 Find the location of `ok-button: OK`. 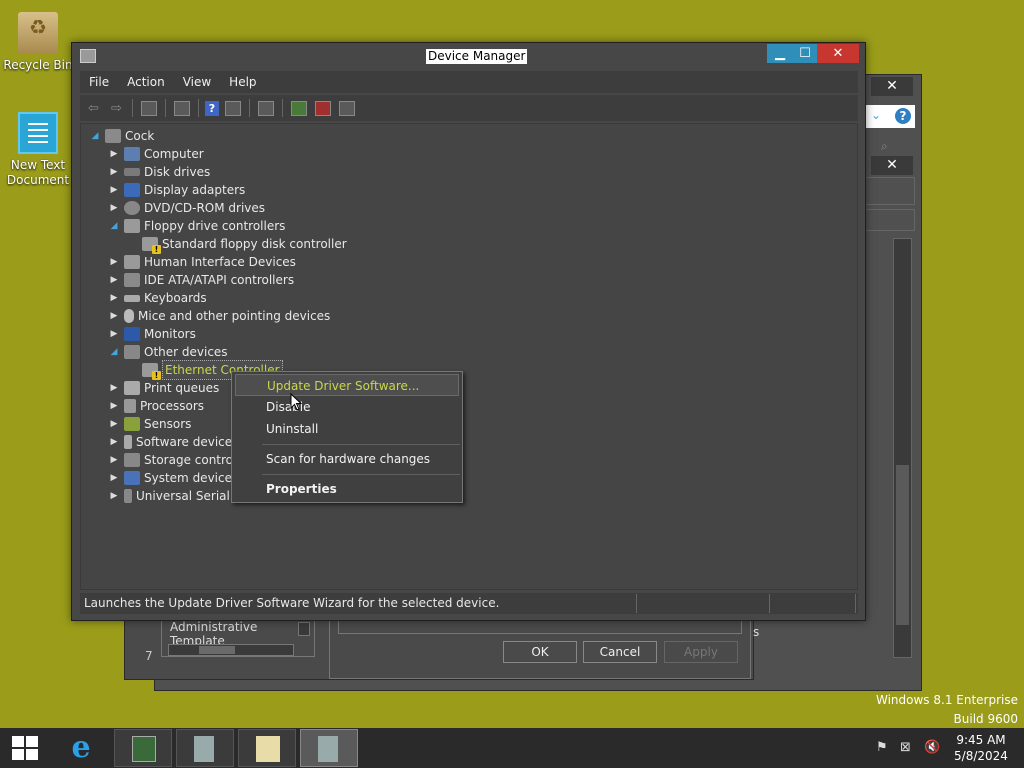

ok-button: OK is located at coordinates (540, 652).